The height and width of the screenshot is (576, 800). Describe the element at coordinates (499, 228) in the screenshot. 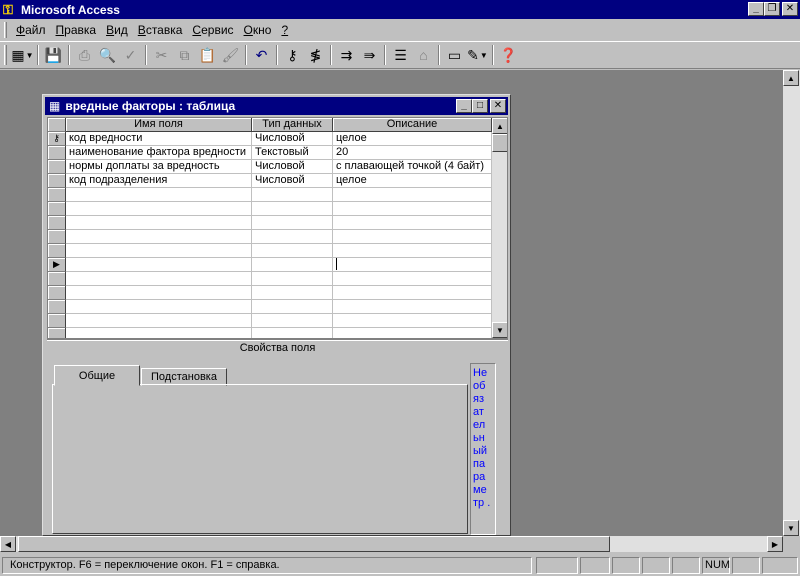

I see `grid-vertical-scrollbar: ▲ ▼` at that location.